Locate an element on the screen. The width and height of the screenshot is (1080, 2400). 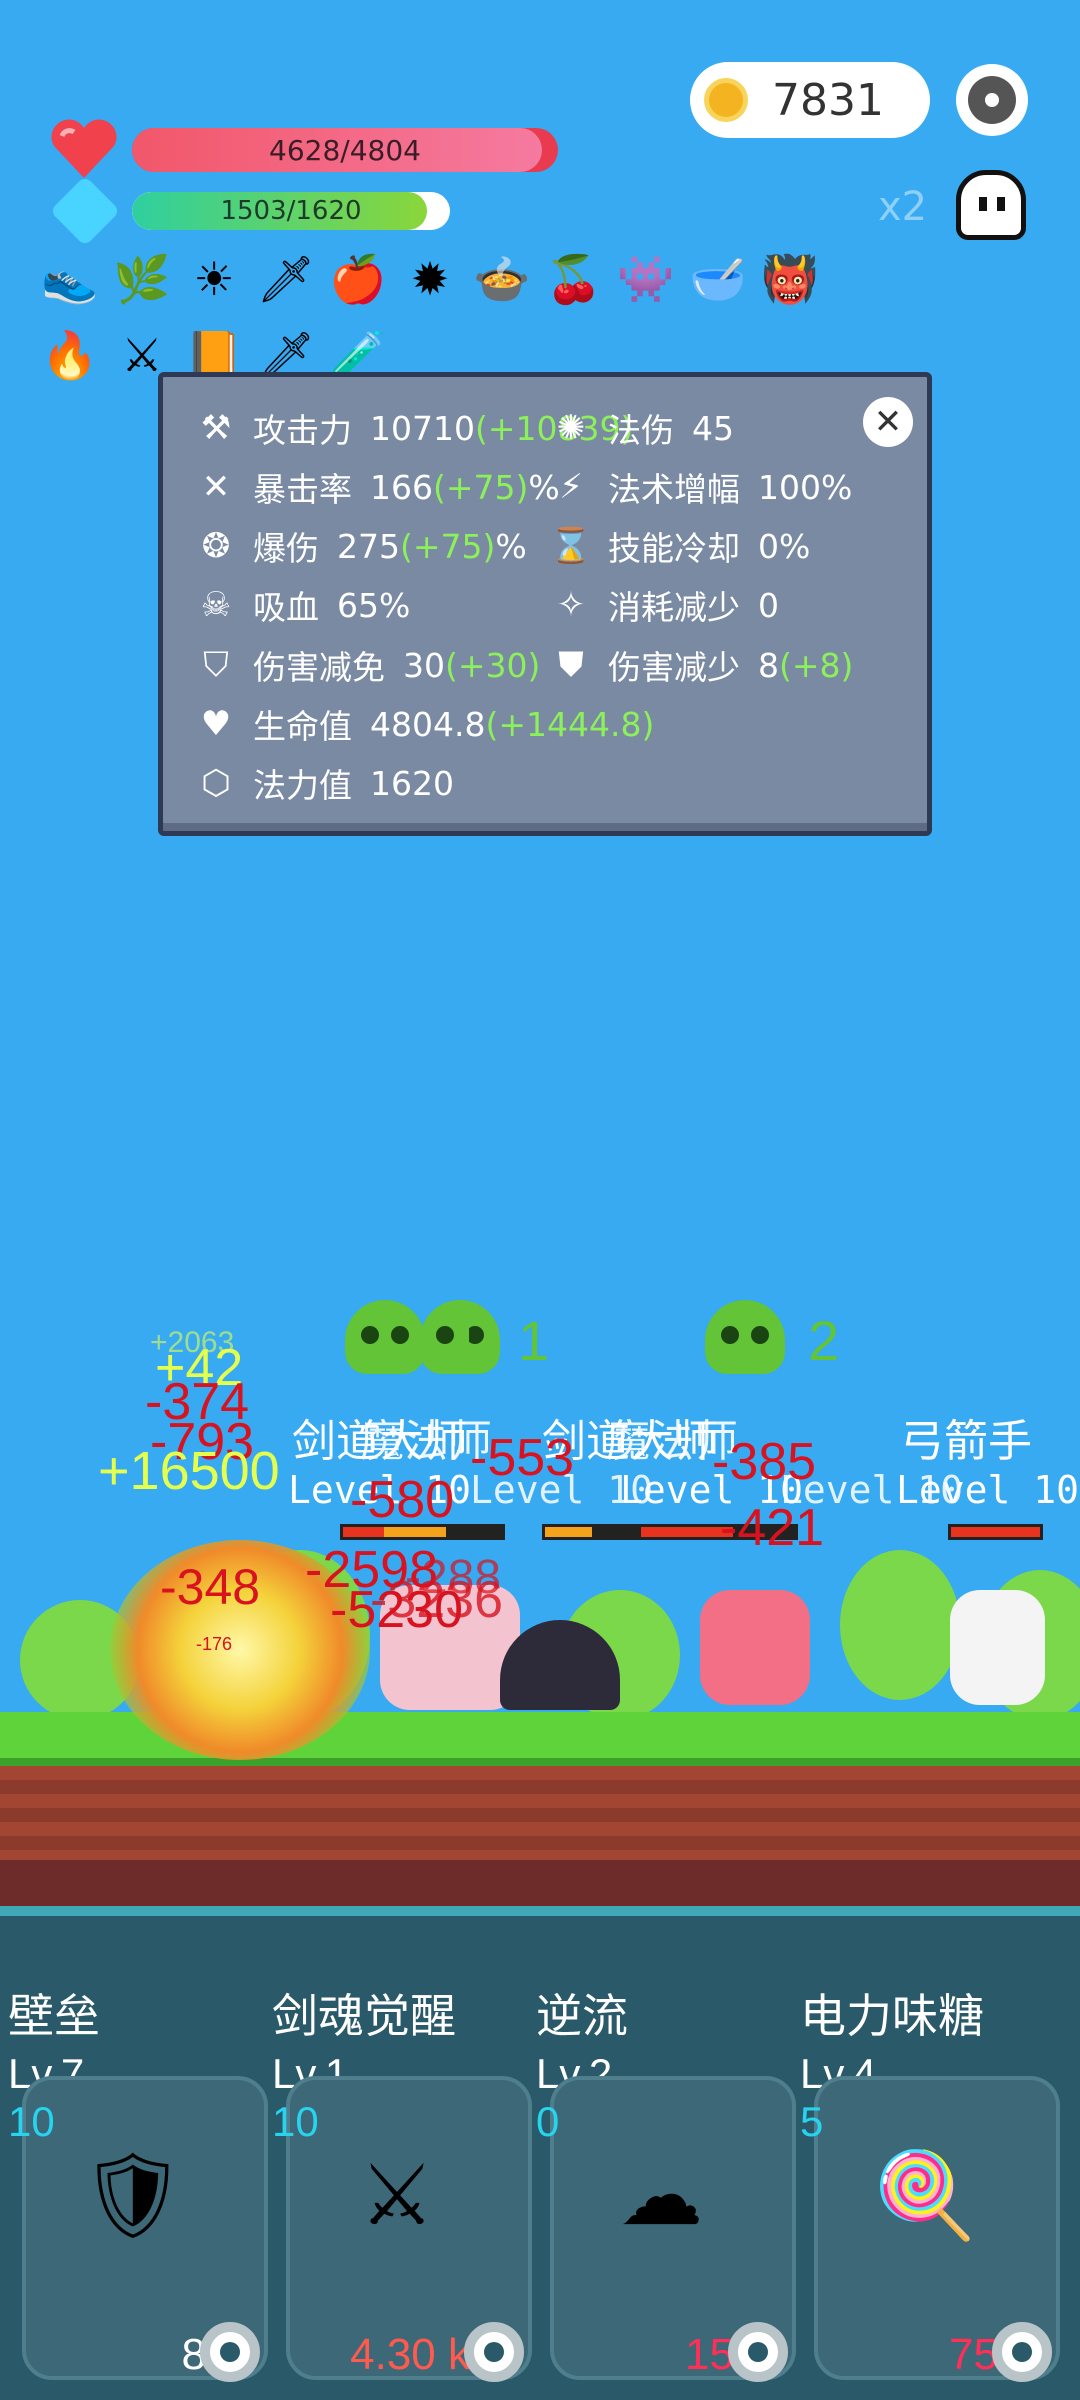
item-icon: 🥣 is located at coordinates (718, 279).